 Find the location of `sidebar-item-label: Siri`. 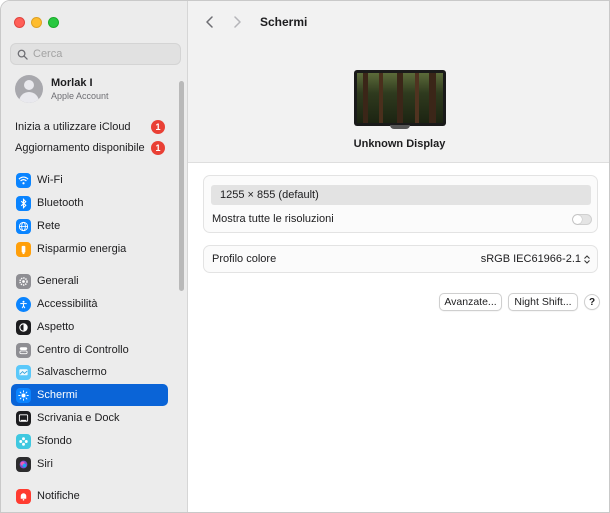

sidebar-item-label: Siri is located at coordinates (45, 464).